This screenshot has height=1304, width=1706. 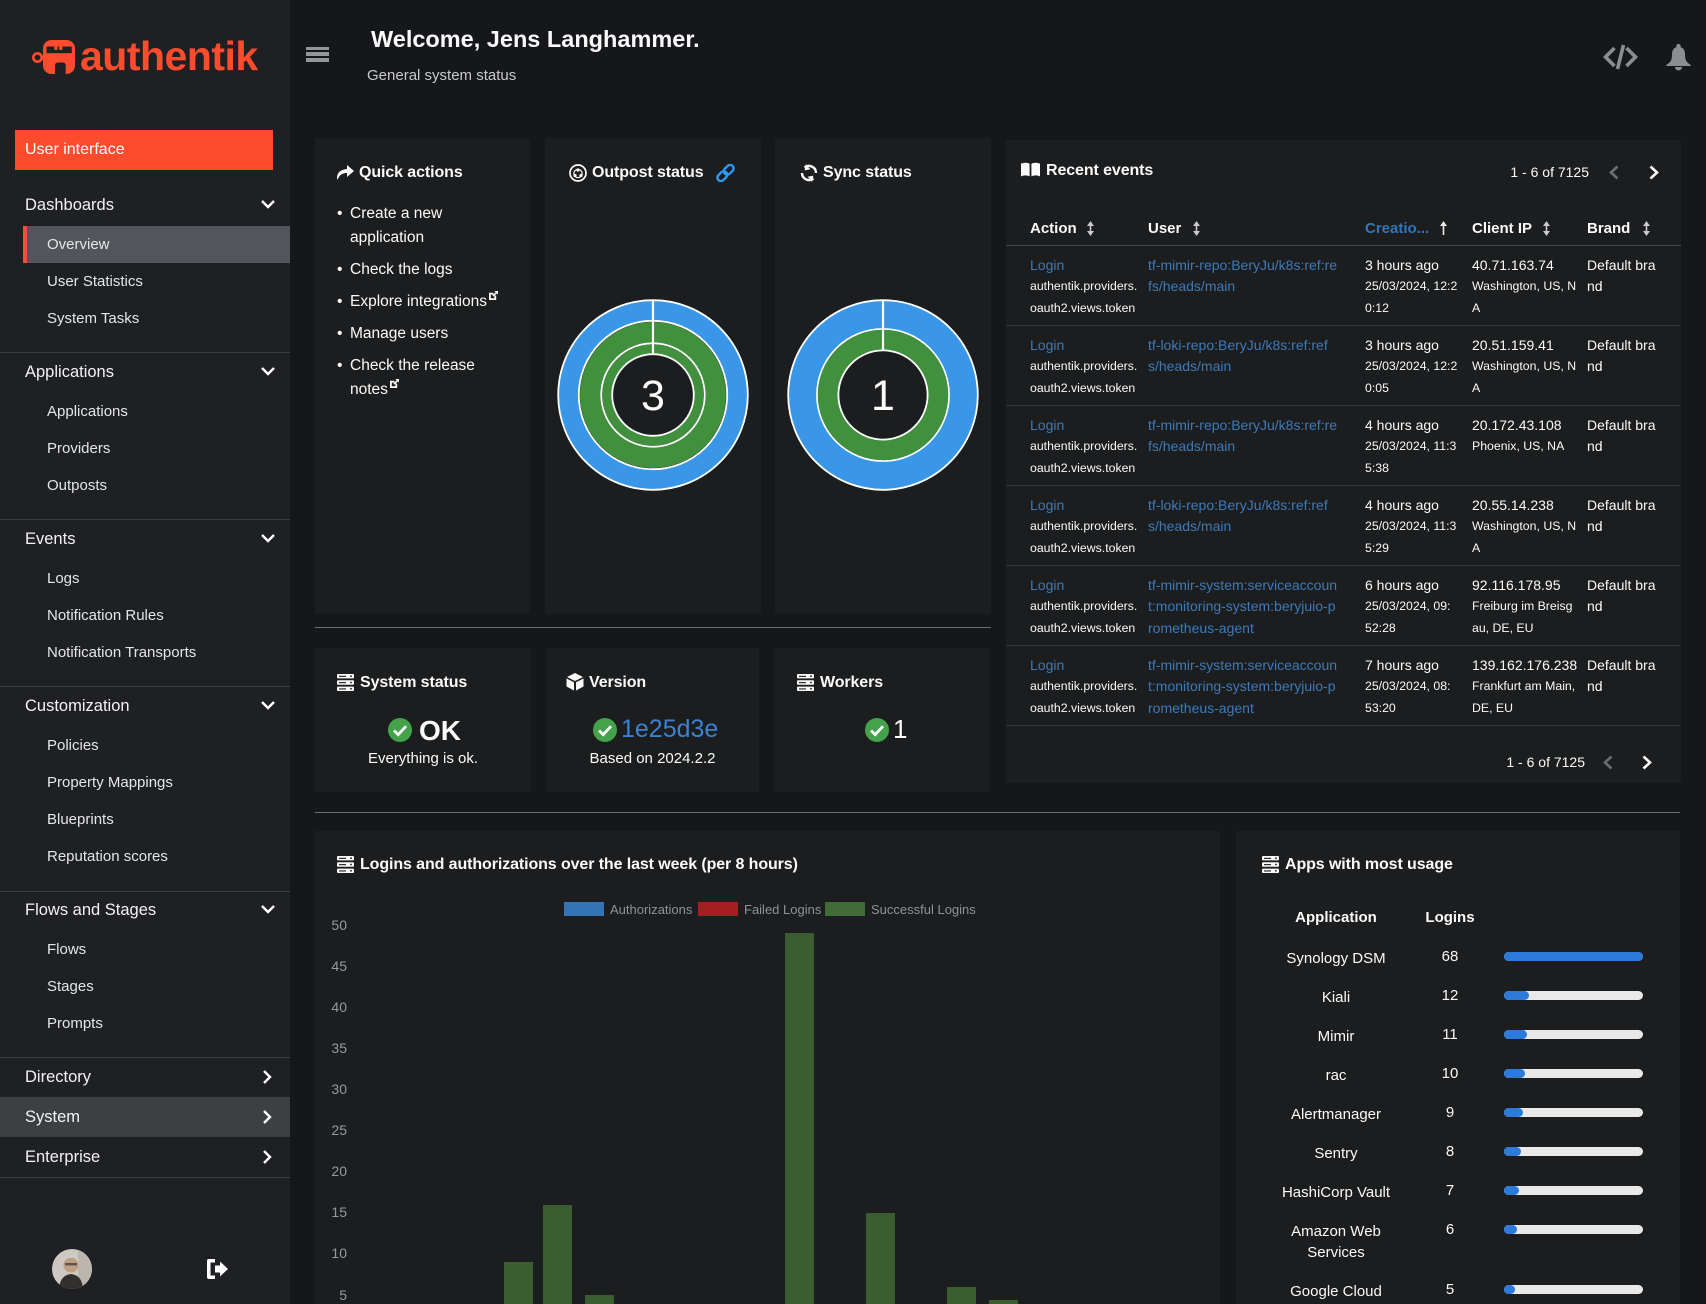 I want to click on svg-text: 1, so click(x=883, y=396).